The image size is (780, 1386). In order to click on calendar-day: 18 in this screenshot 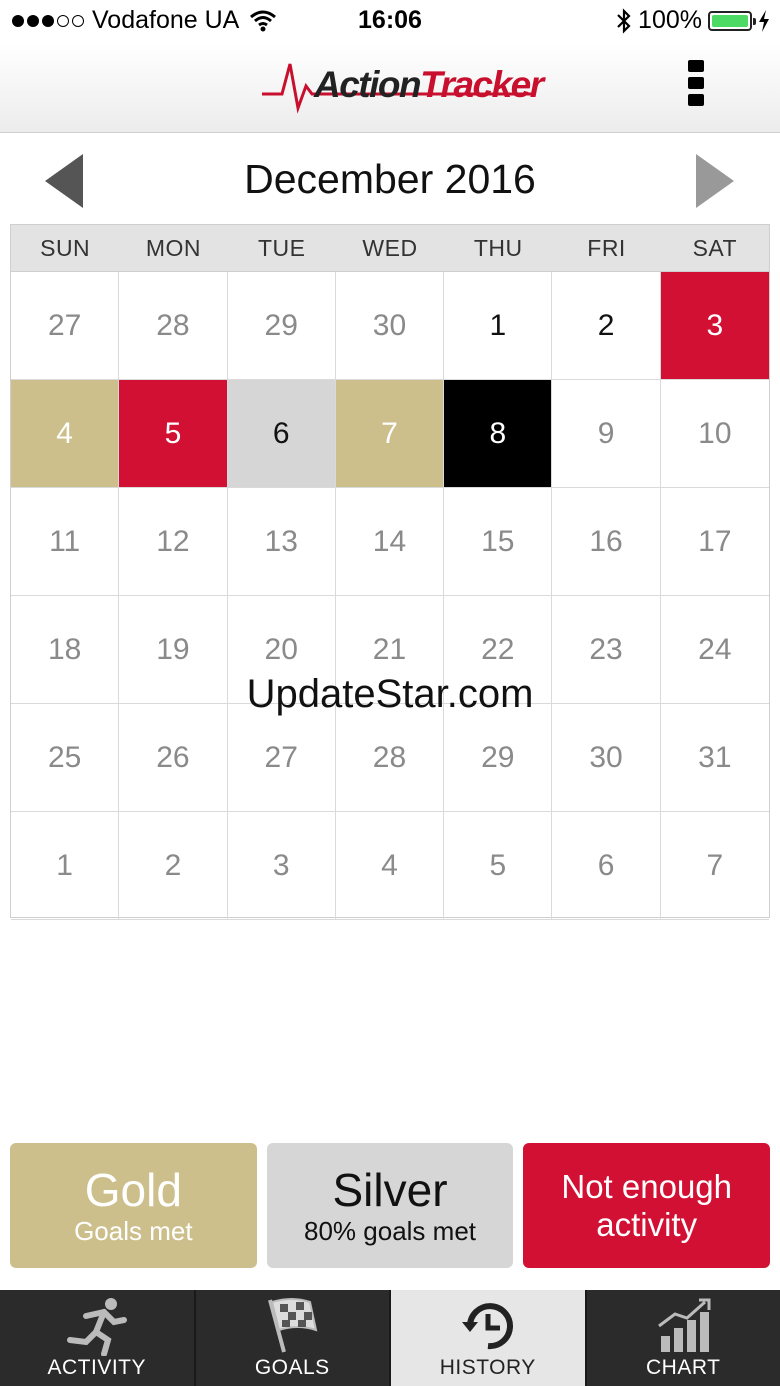, I will do `click(65, 650)`.